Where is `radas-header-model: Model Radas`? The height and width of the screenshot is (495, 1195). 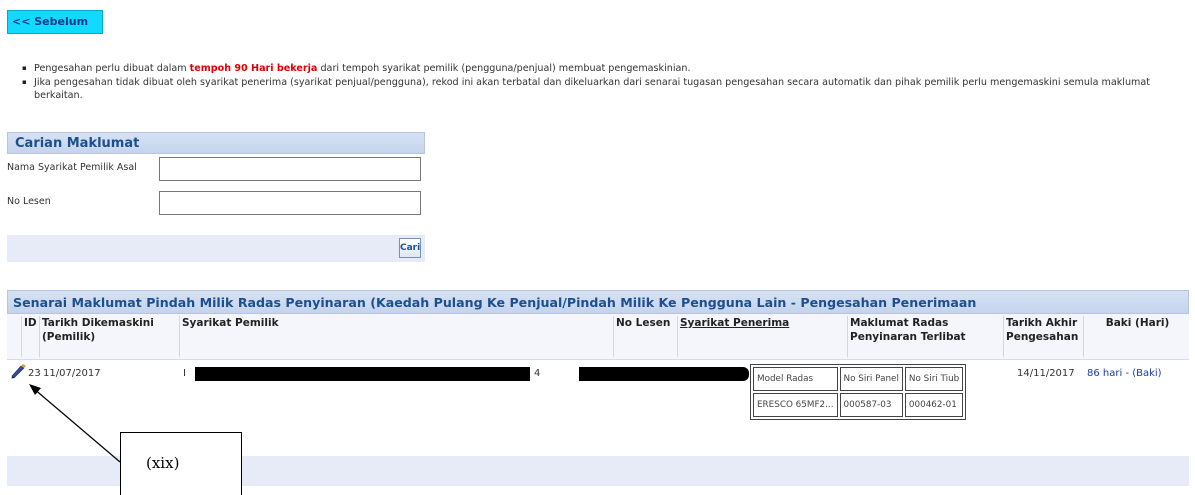 radas-header-model: Model Radas is located at coordinates (795, 379).